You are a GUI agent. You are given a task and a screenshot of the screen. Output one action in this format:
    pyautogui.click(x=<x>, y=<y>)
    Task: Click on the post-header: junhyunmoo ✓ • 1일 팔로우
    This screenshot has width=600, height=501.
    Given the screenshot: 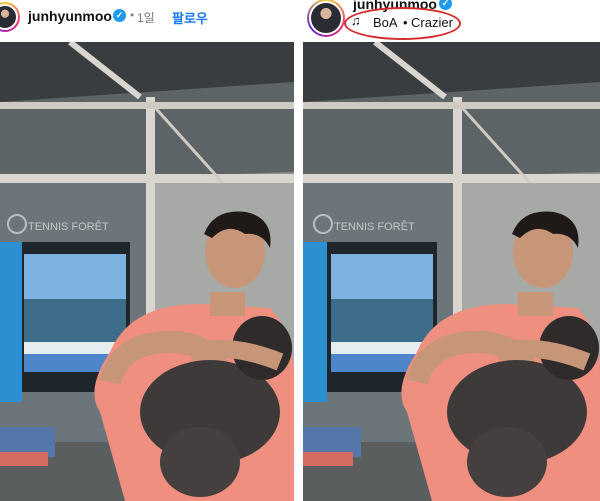 What is the action you would take?
    pyautogui.click(x=147, y=21)
    